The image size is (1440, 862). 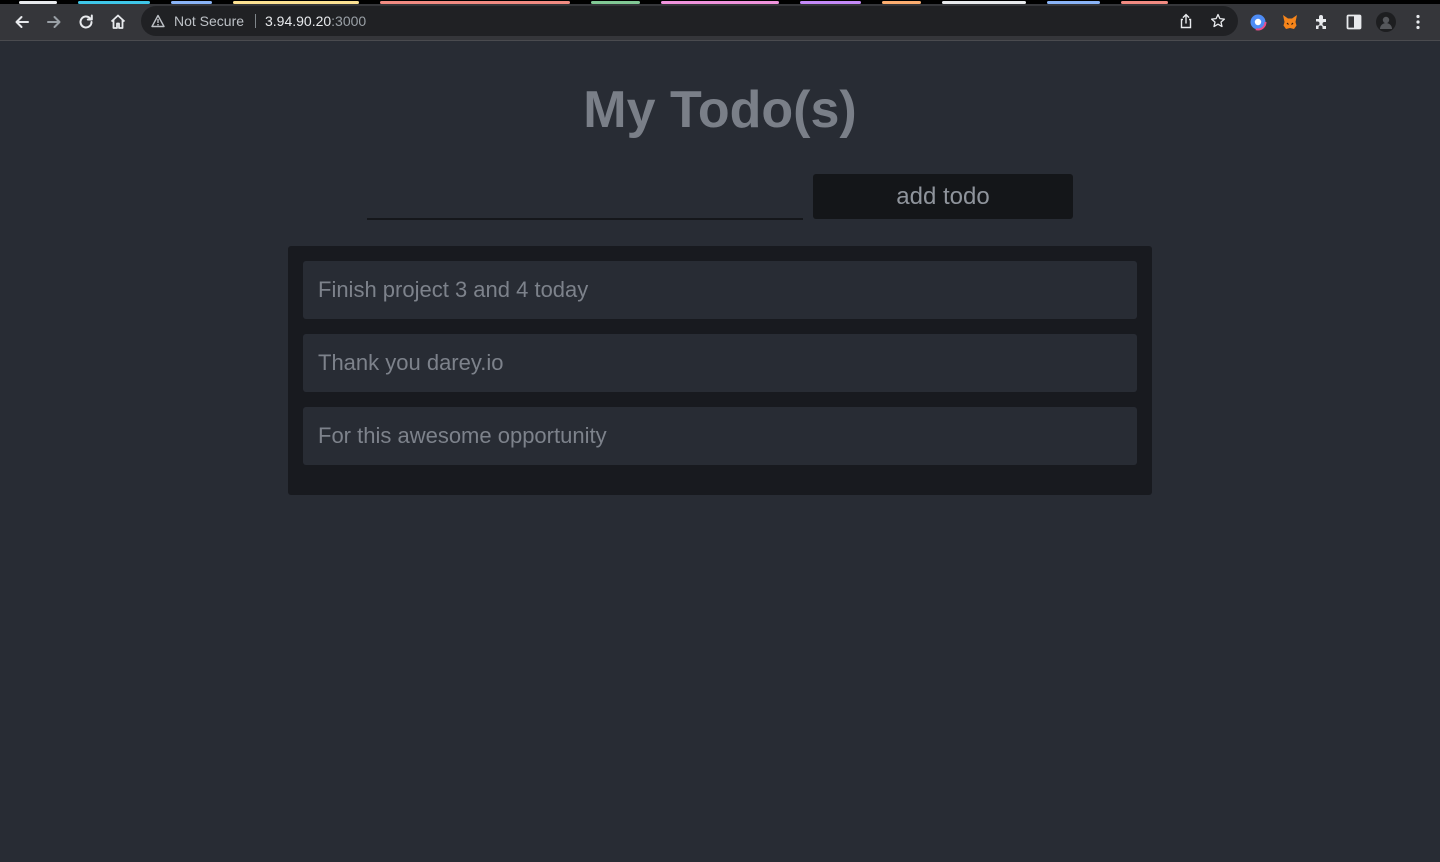 I want to click on reload-button, so click(x=86, y=22).